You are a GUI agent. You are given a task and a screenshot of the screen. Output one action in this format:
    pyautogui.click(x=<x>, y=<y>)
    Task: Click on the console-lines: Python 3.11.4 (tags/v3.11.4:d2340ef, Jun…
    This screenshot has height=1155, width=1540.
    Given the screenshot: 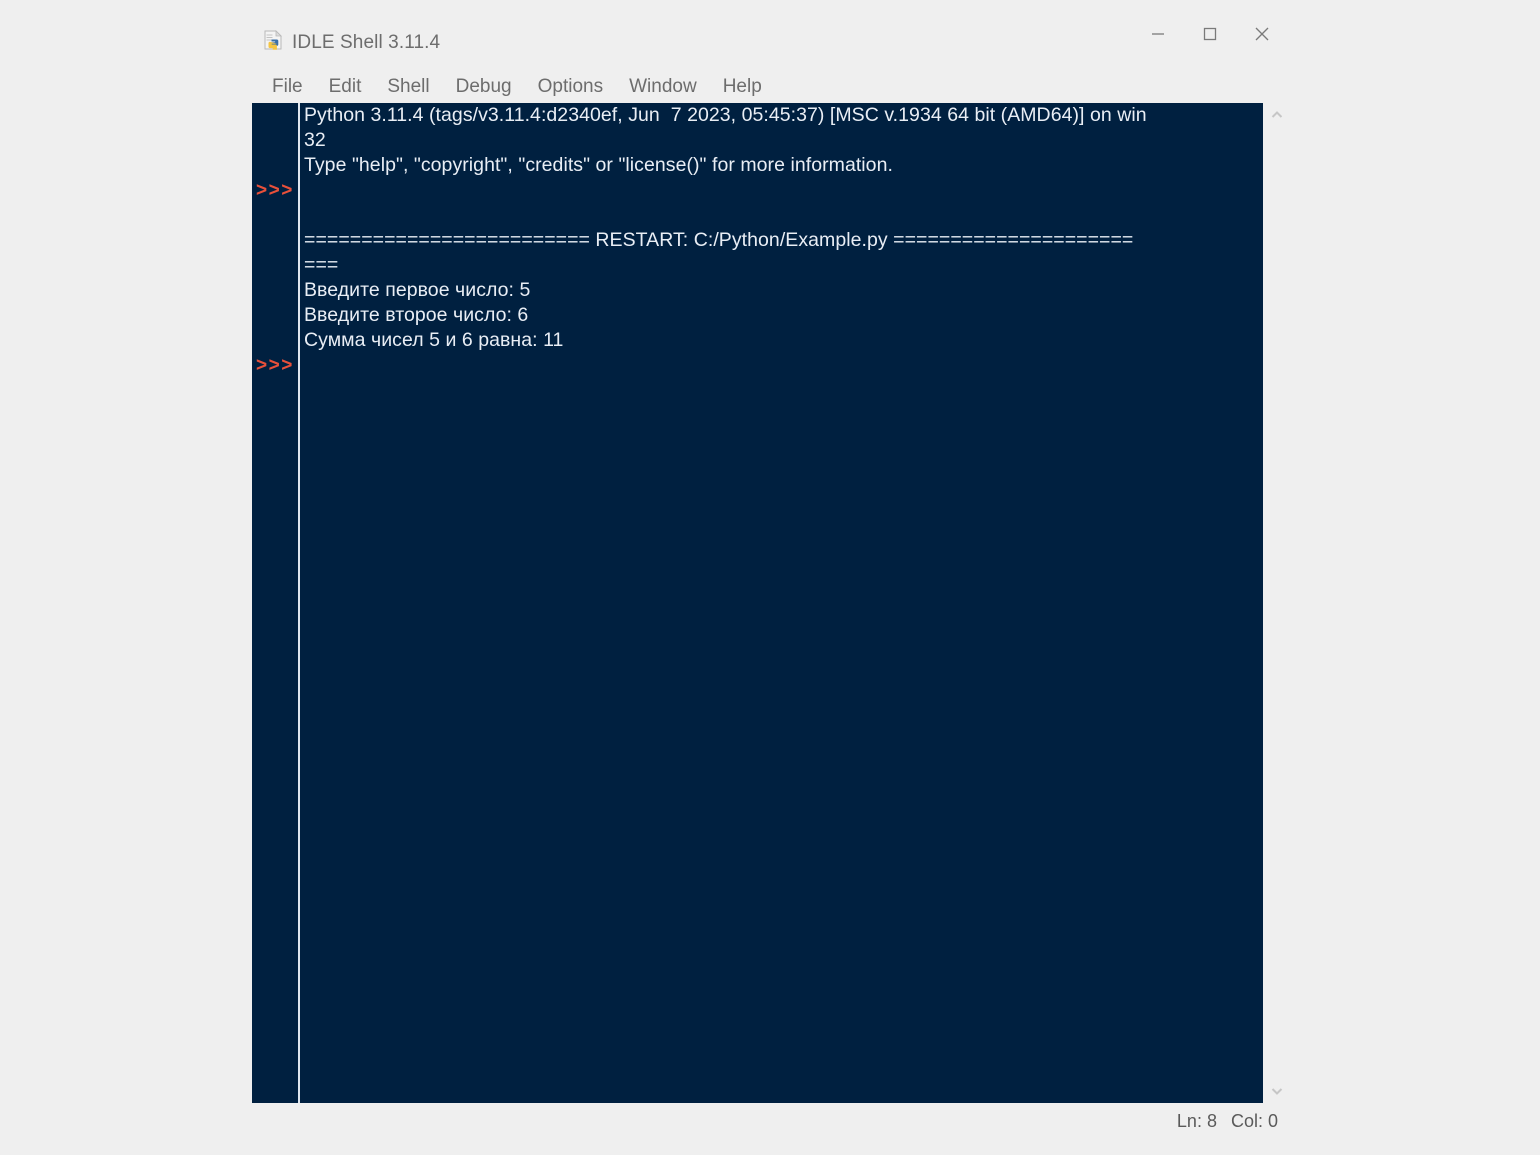 What is the action you would take?
    pyautogui.click(x=783, y=240)
    